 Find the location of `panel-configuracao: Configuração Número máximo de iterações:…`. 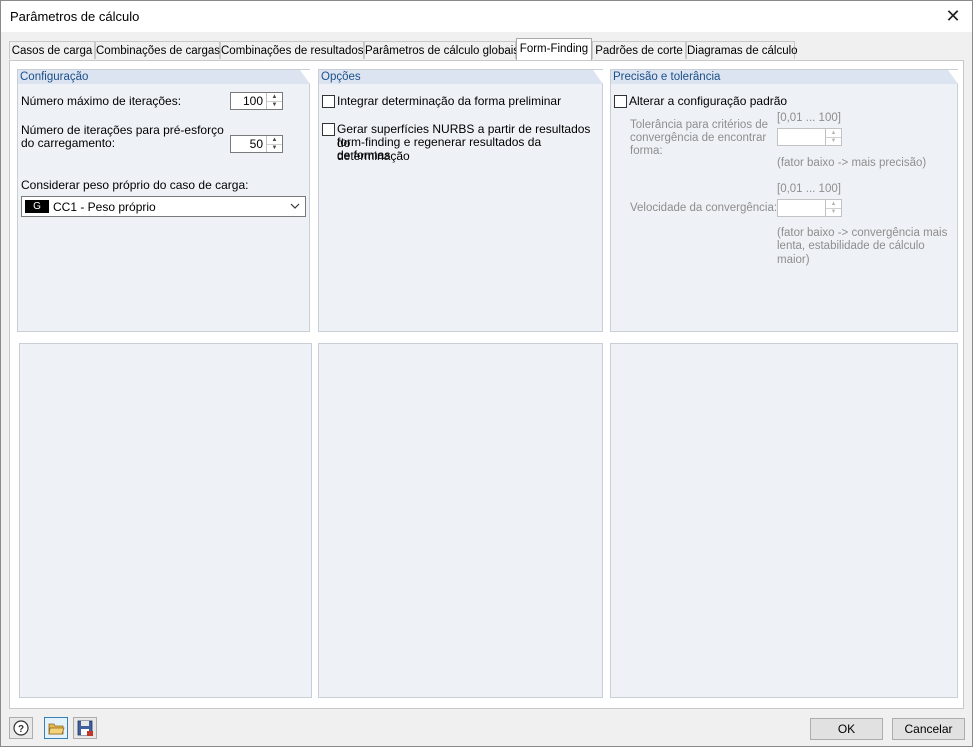

panel-configuracao: Configuração Número máximo de iterações:… is located at coordinates (163, 200).